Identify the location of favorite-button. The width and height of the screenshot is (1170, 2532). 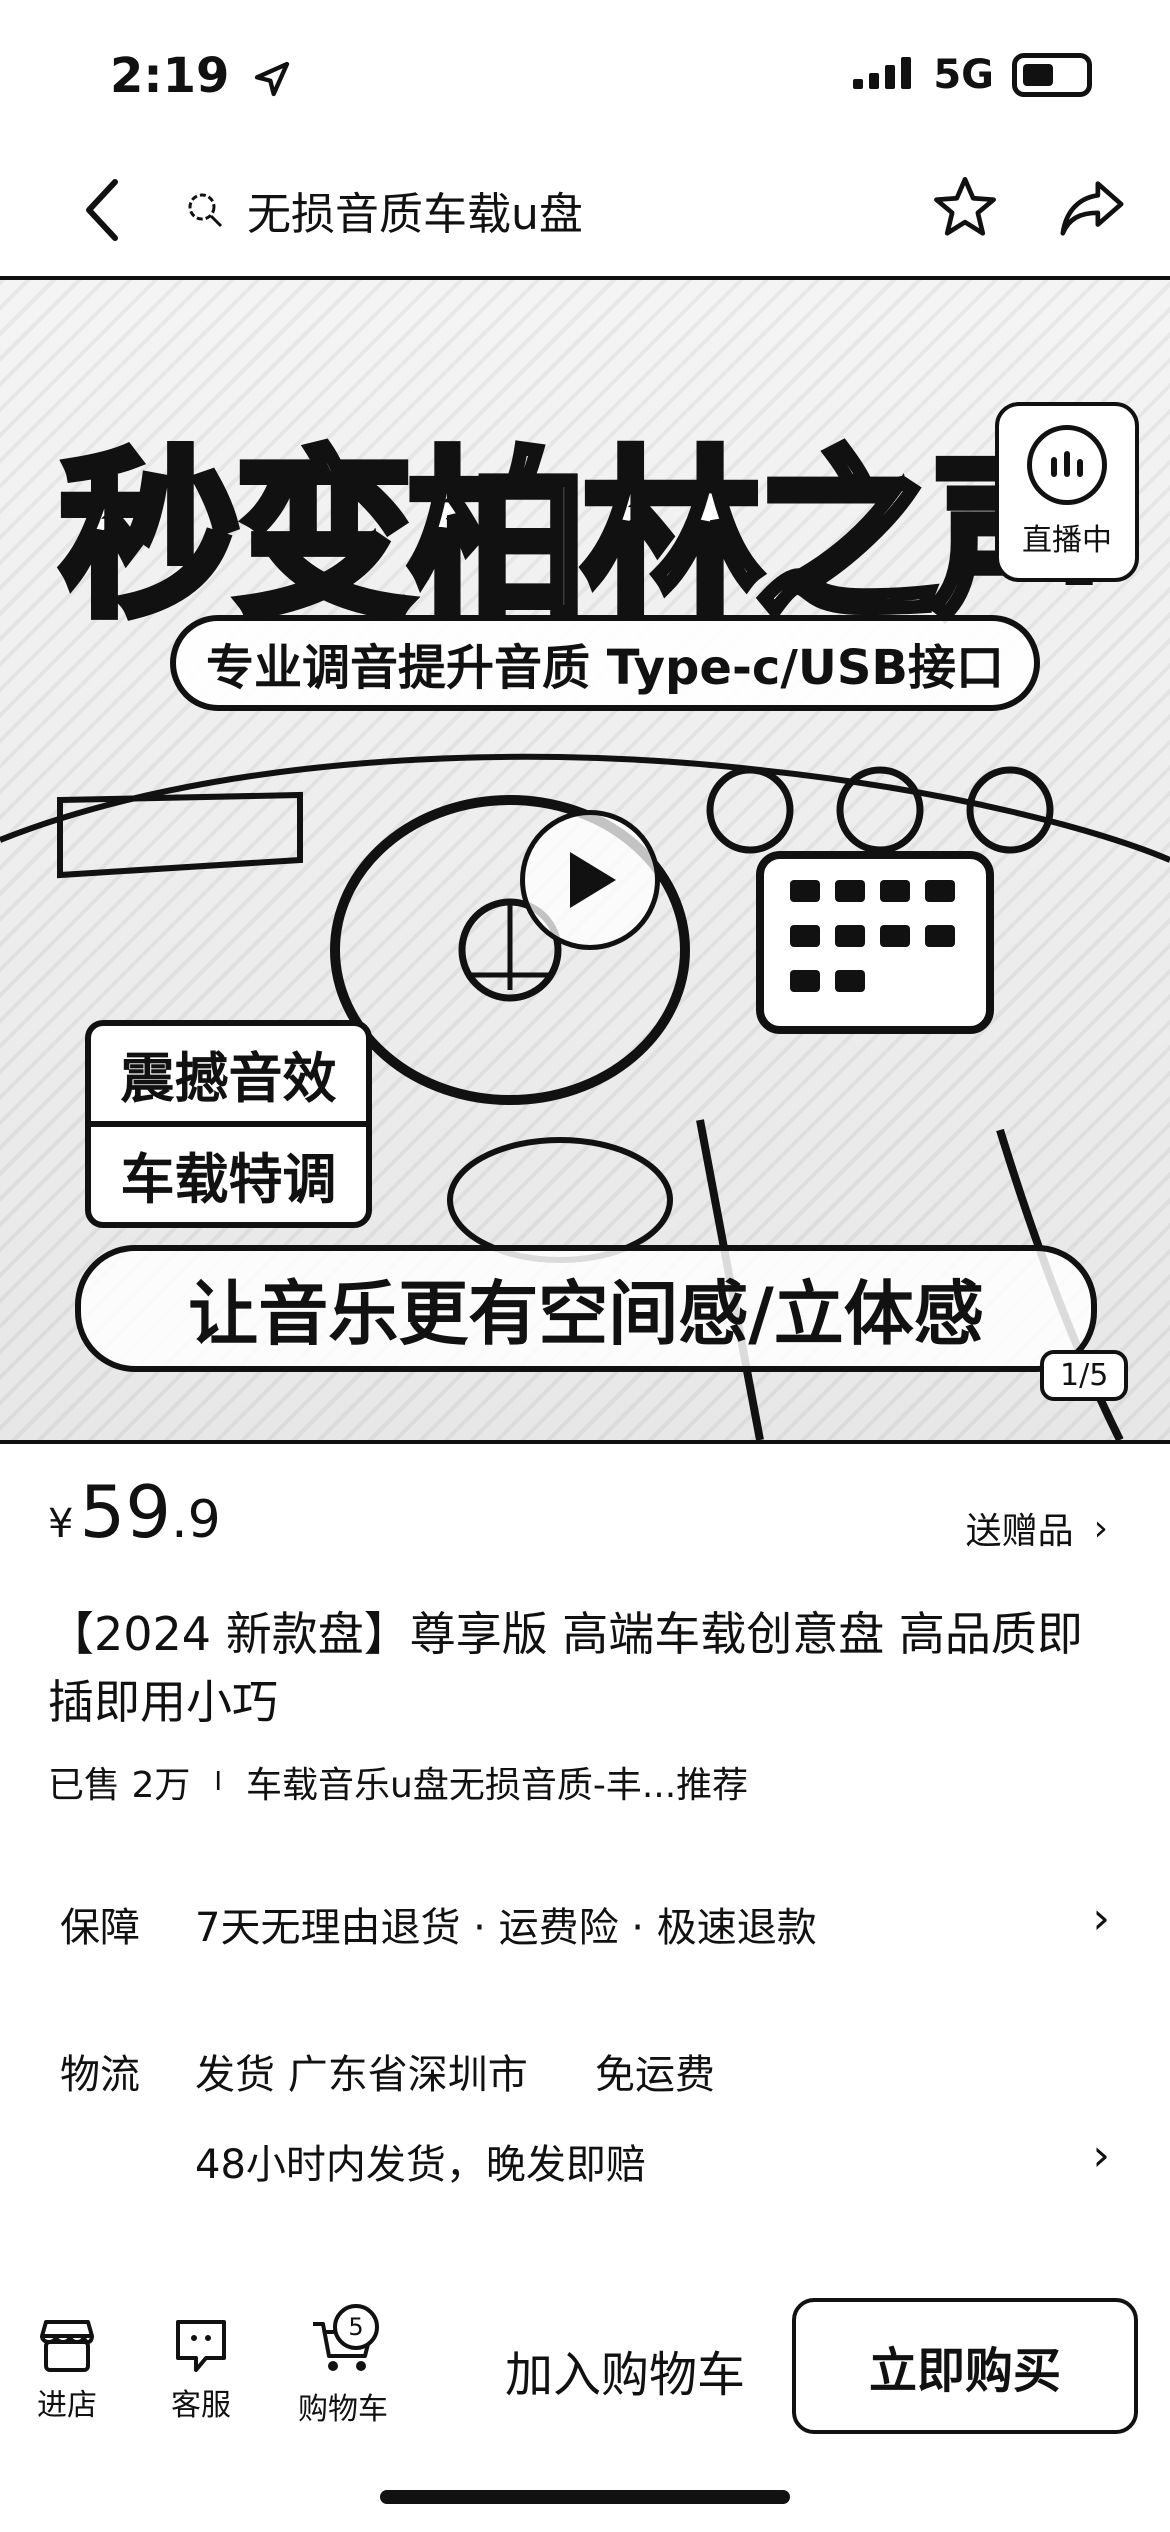
(965, 209).